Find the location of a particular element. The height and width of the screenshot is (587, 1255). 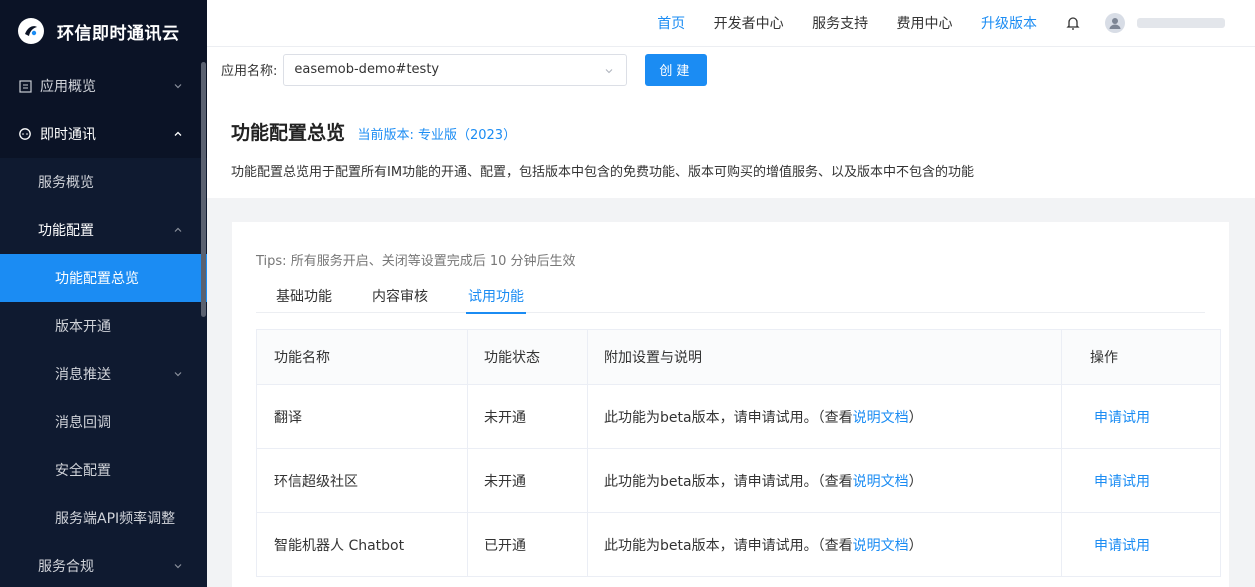

sidebar-item-api-rate: 服务端API频率调整 is located at coordinates (103, 518).